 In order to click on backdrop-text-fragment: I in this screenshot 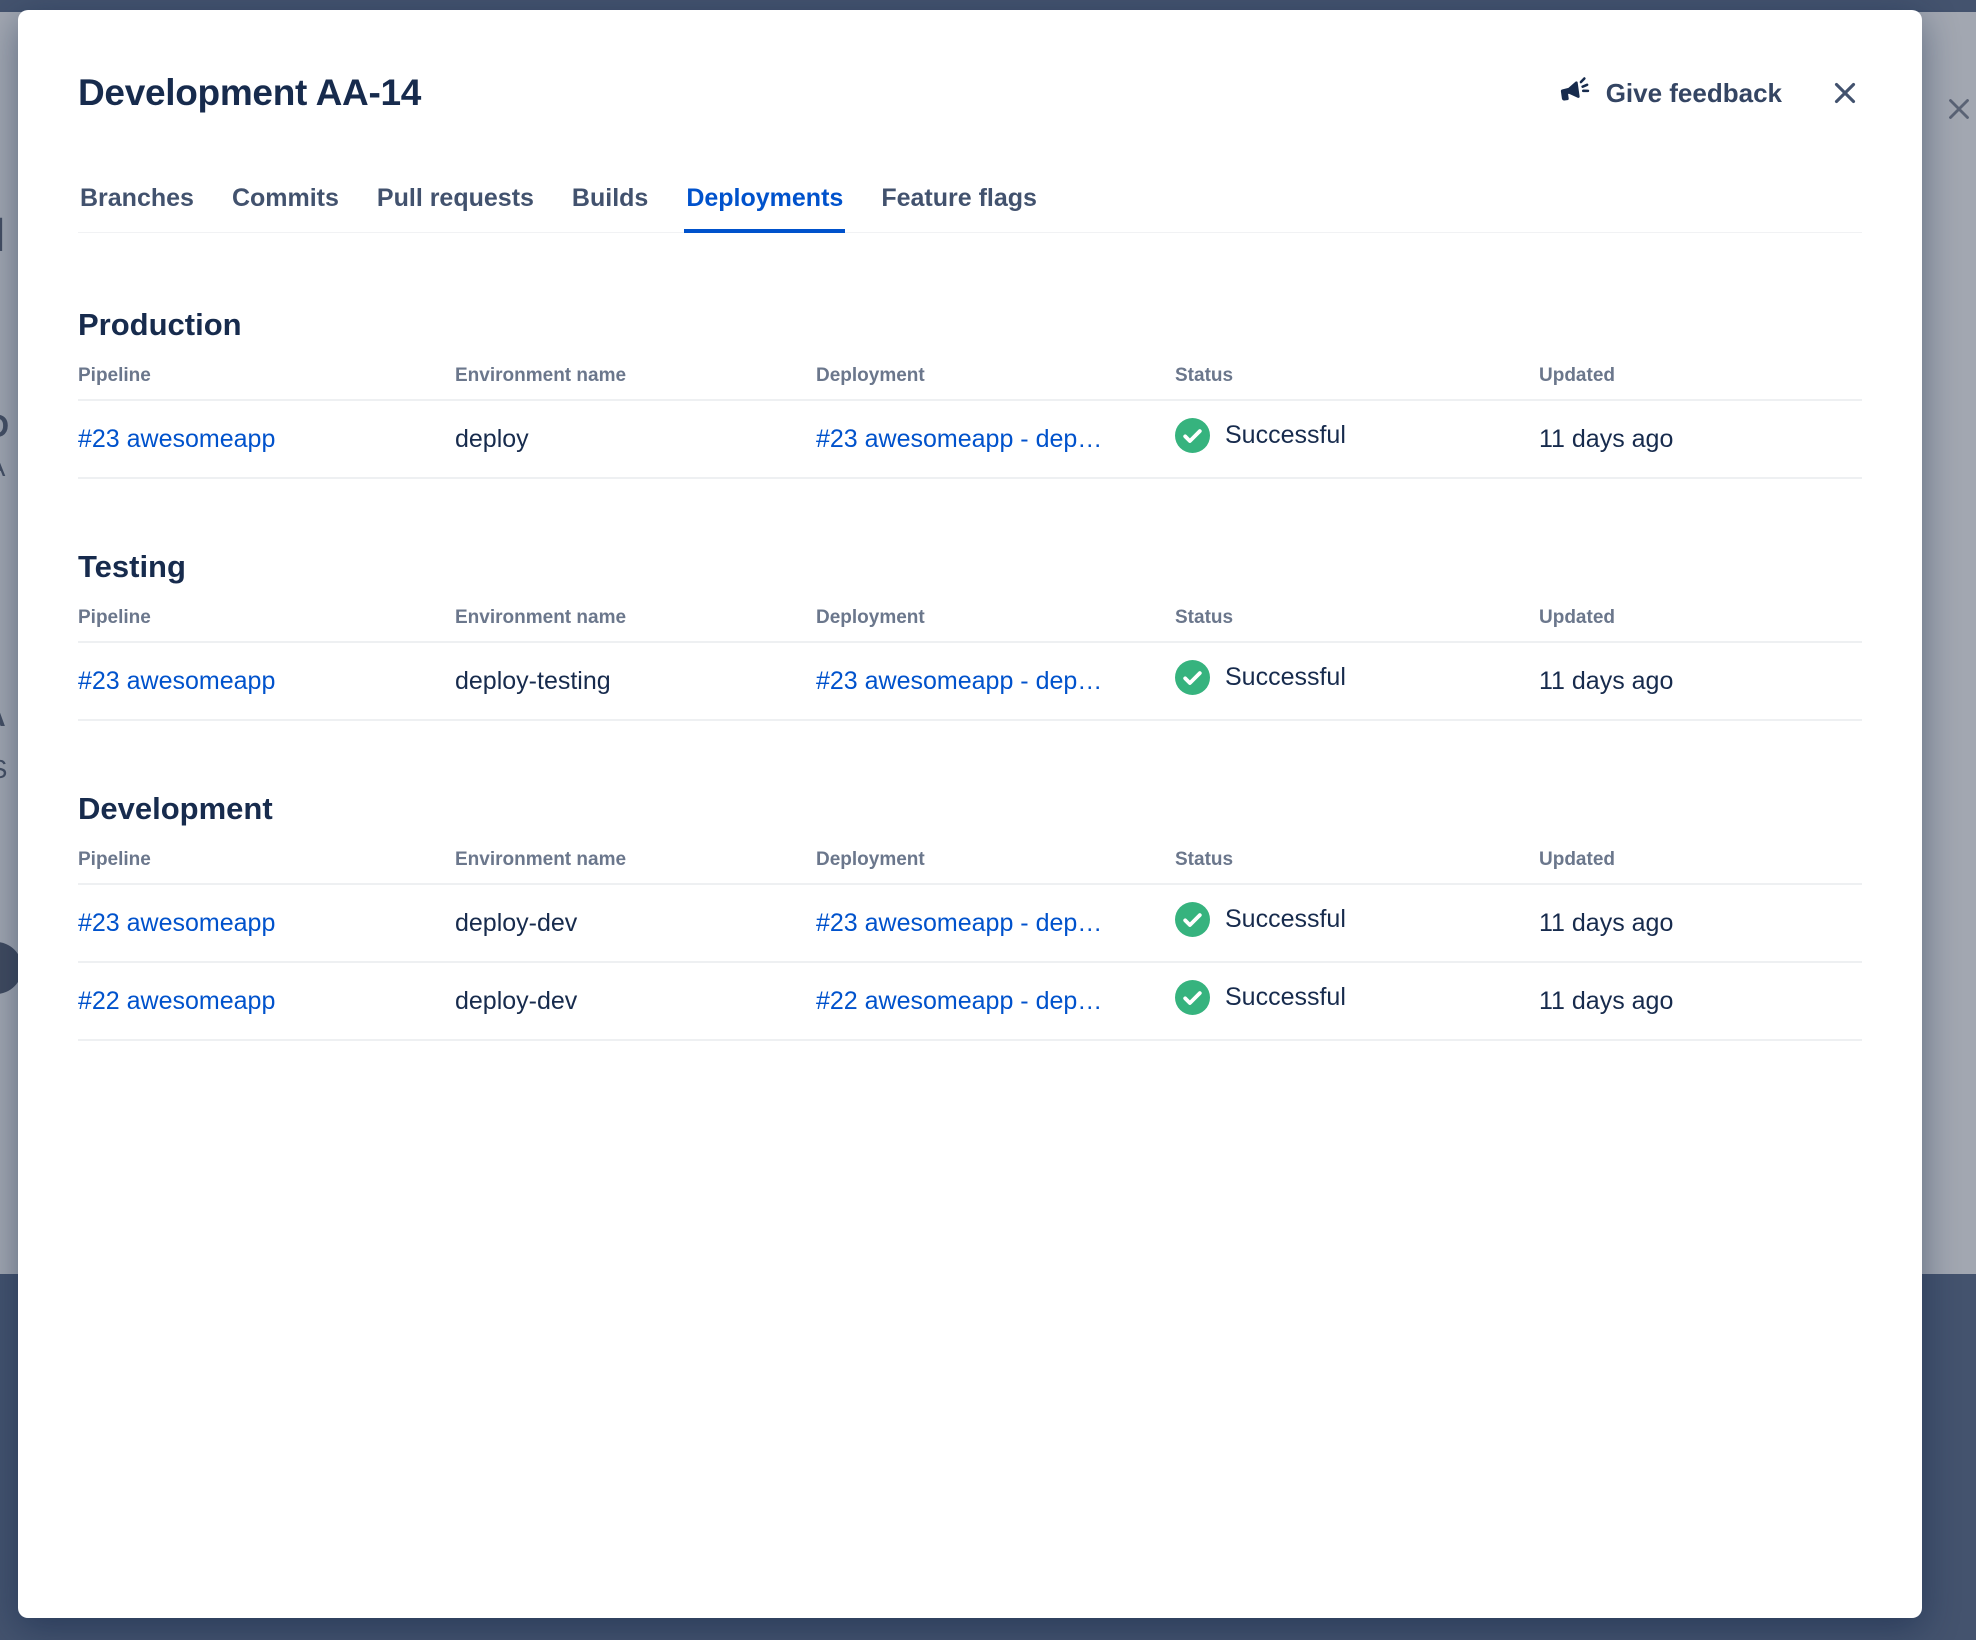, I will do `click(2, 236)`.